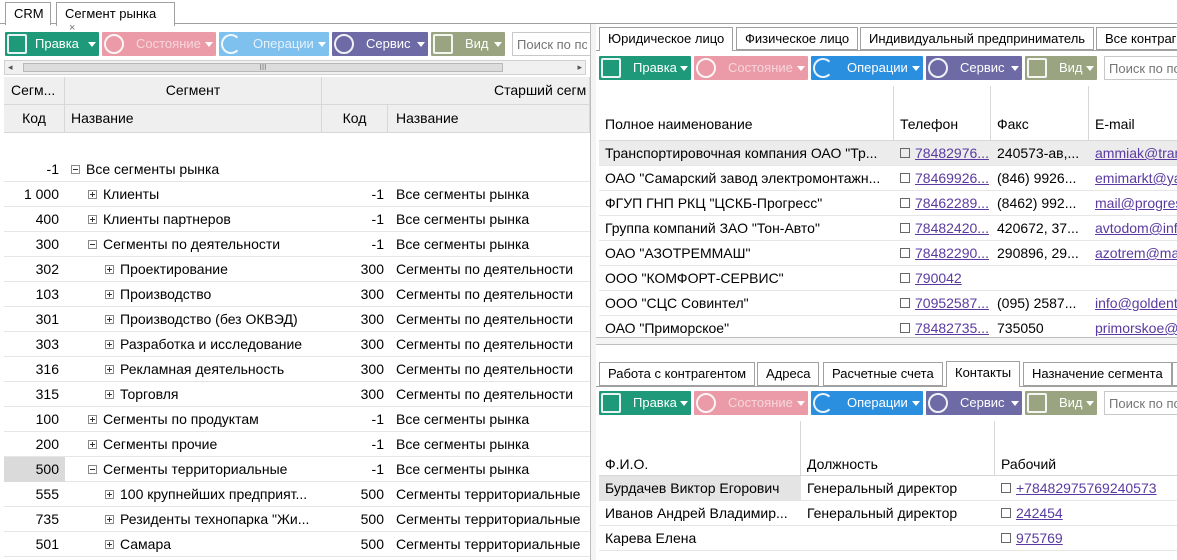 The image size is (1177, 560). I want to click on subtab-contacts: Контакты, so click(983, 374).